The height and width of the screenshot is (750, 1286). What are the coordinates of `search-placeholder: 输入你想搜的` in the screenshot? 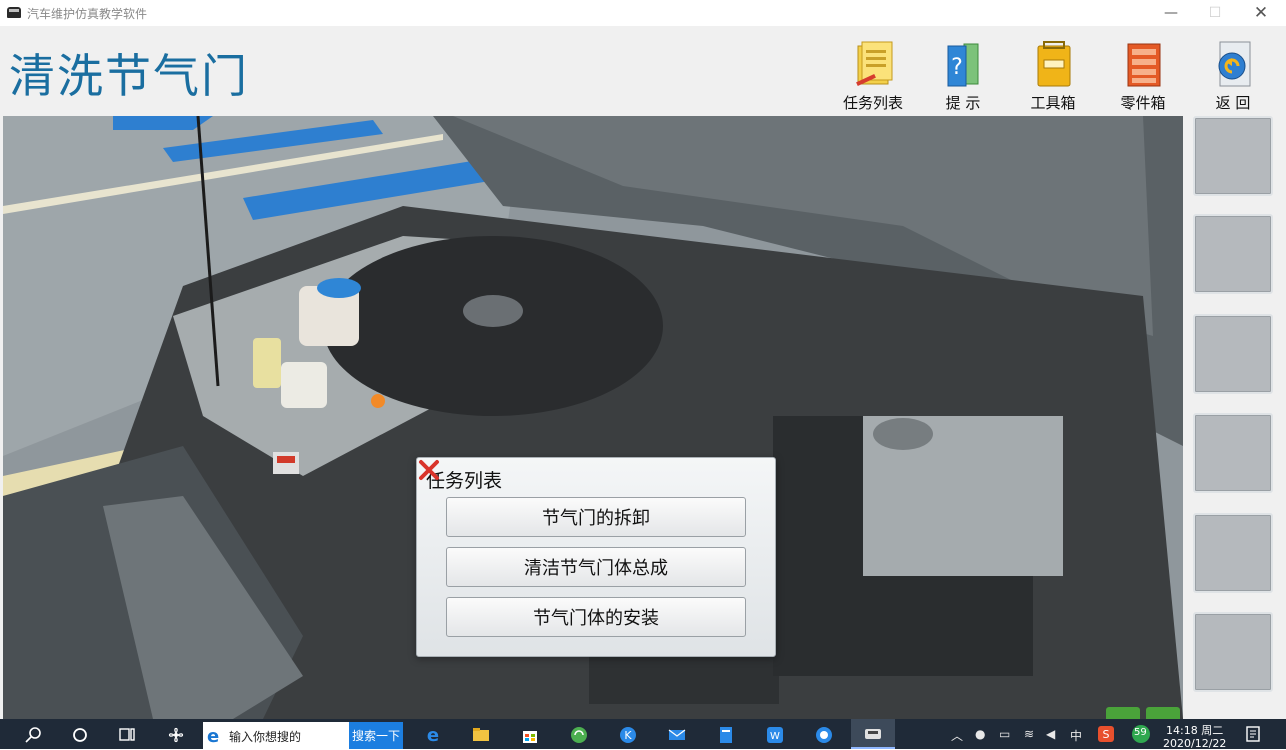 It's located at (265, 737).